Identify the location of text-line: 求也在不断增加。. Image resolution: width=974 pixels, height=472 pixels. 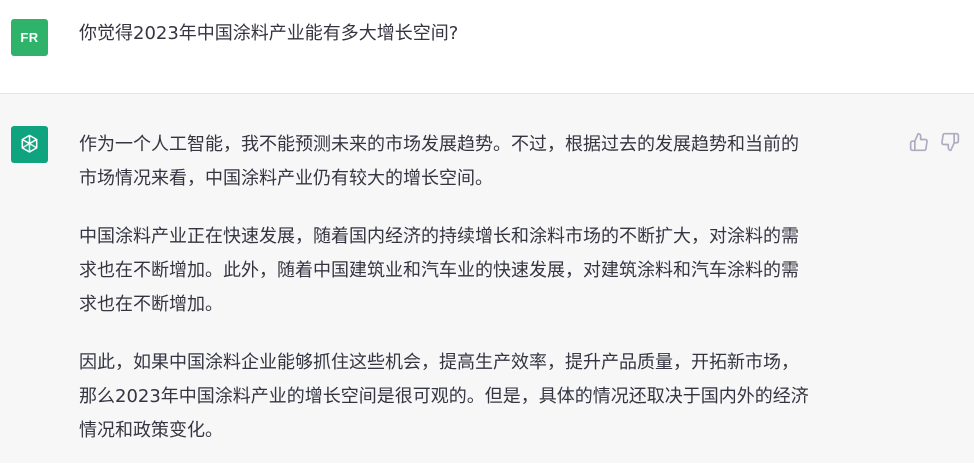
(151, 304).